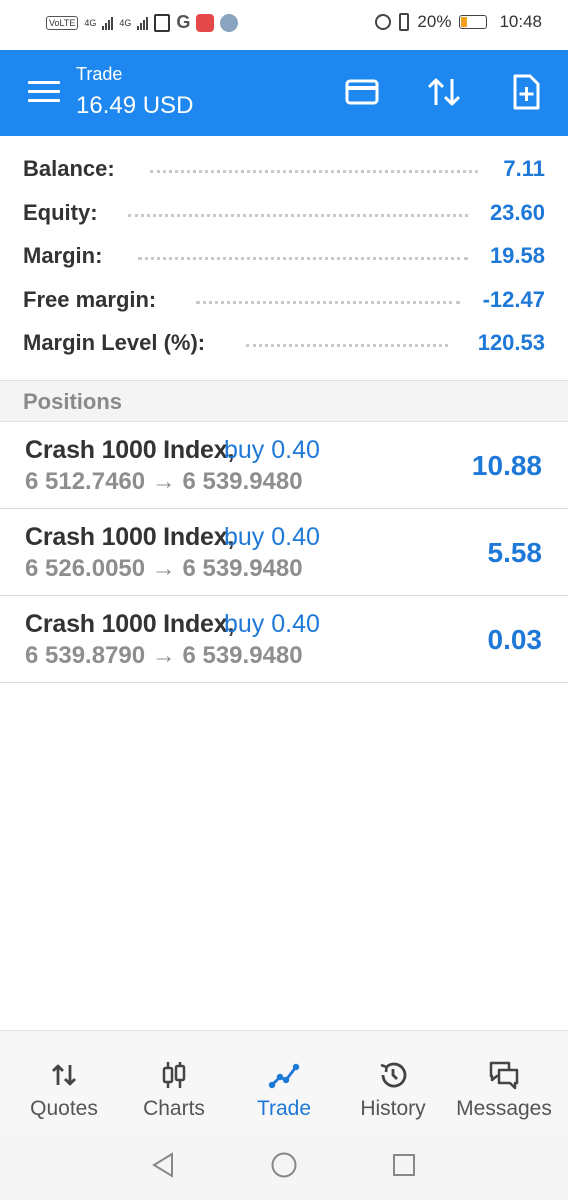 Image resolution: width=568 pixels, height=1200 pixels. I want to click on equity-value: 23.60, so click(517, 212).